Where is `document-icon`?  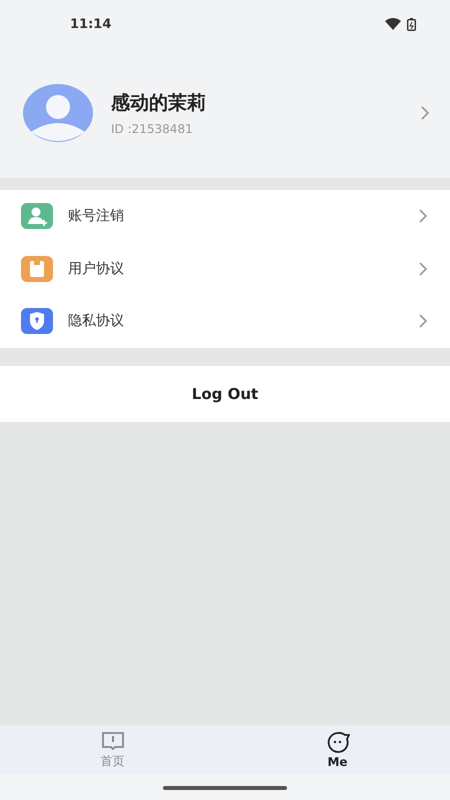
document-icon is located at coordinates (37, 269).